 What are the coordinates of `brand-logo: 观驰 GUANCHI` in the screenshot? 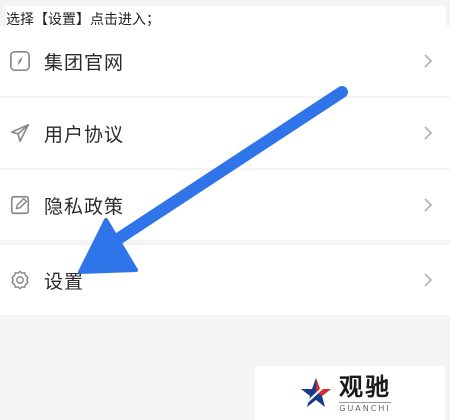 It's located at (350, 393).